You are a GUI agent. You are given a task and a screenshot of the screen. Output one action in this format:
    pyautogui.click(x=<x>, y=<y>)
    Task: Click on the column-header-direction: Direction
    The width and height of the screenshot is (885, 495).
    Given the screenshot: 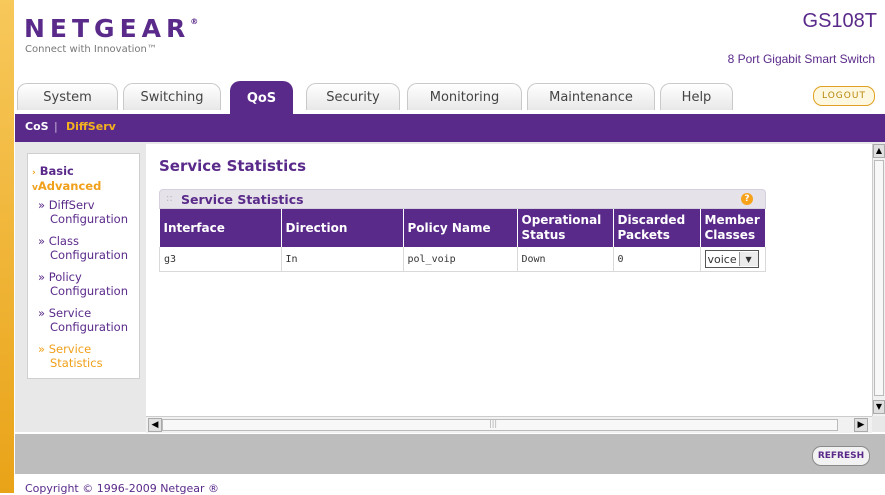 What is the action you would take?
    pyautogui.click(x=342, y=228)
    